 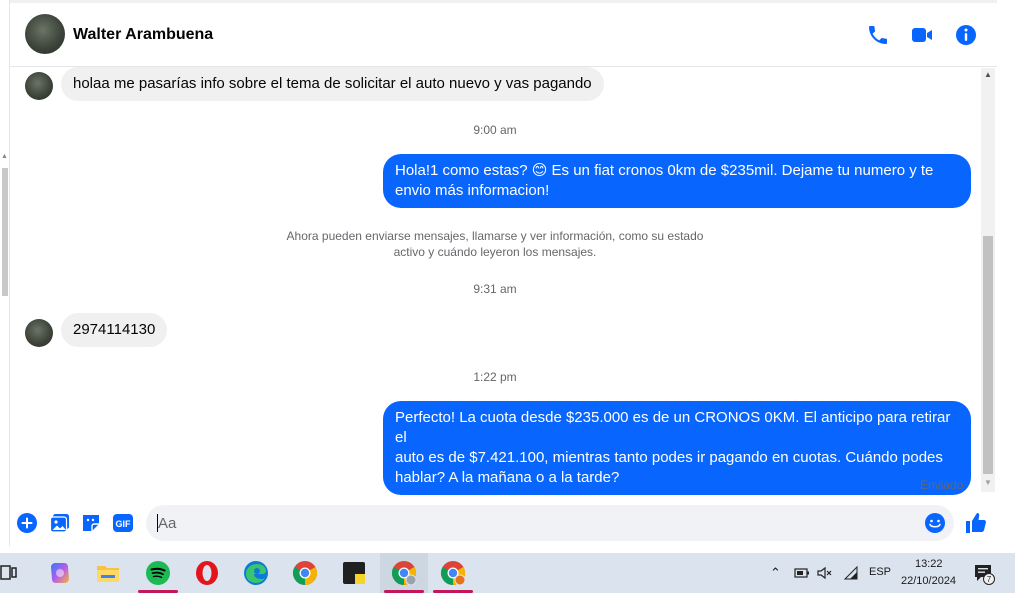 What do you see at coordinates (453, 573) in the screenshot?
I see `chrome-profile-2-icon` at bounding box center [453, 573].